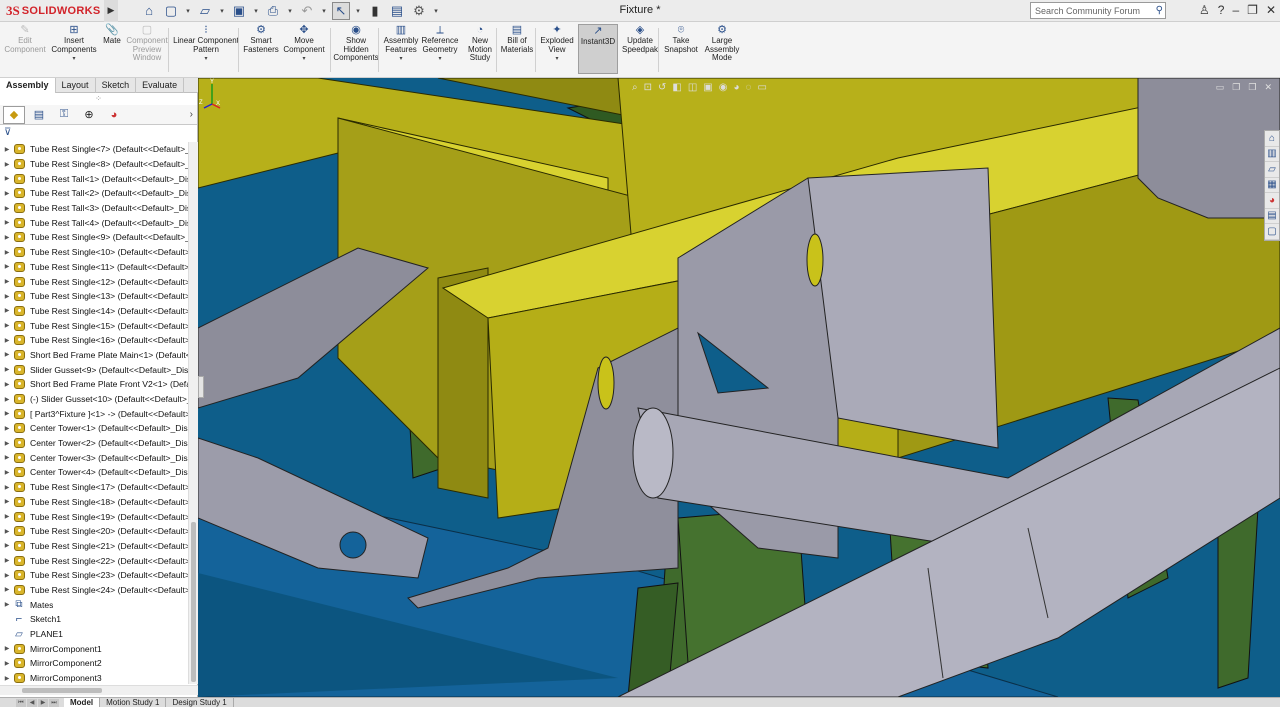 The image size is (1280, 707). What do you see at coordinates (32, 702) in the screenshot?
I see `prev-tab-icon: ◀` at bounding box center [32, 702].